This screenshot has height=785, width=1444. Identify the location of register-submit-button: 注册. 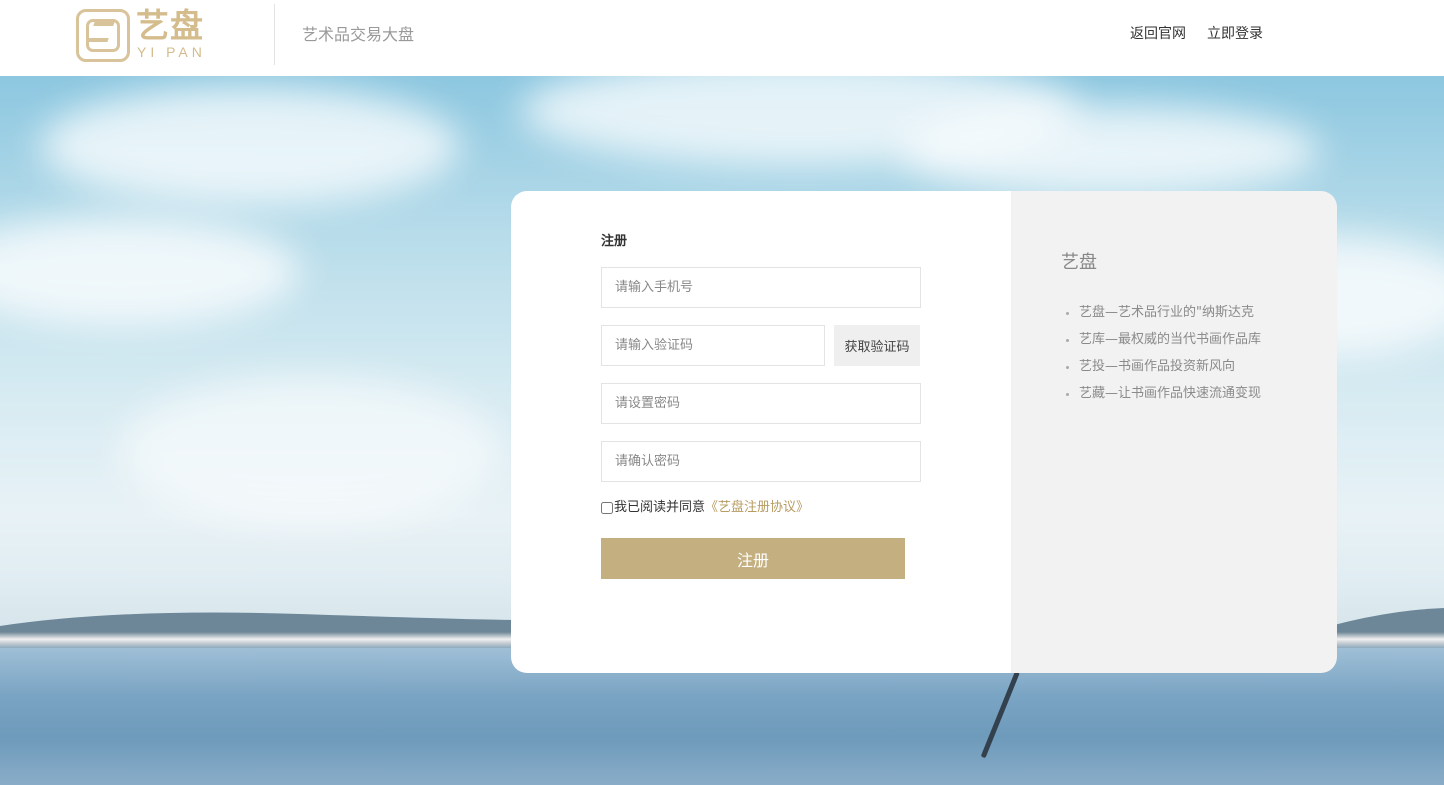
(753, 558).